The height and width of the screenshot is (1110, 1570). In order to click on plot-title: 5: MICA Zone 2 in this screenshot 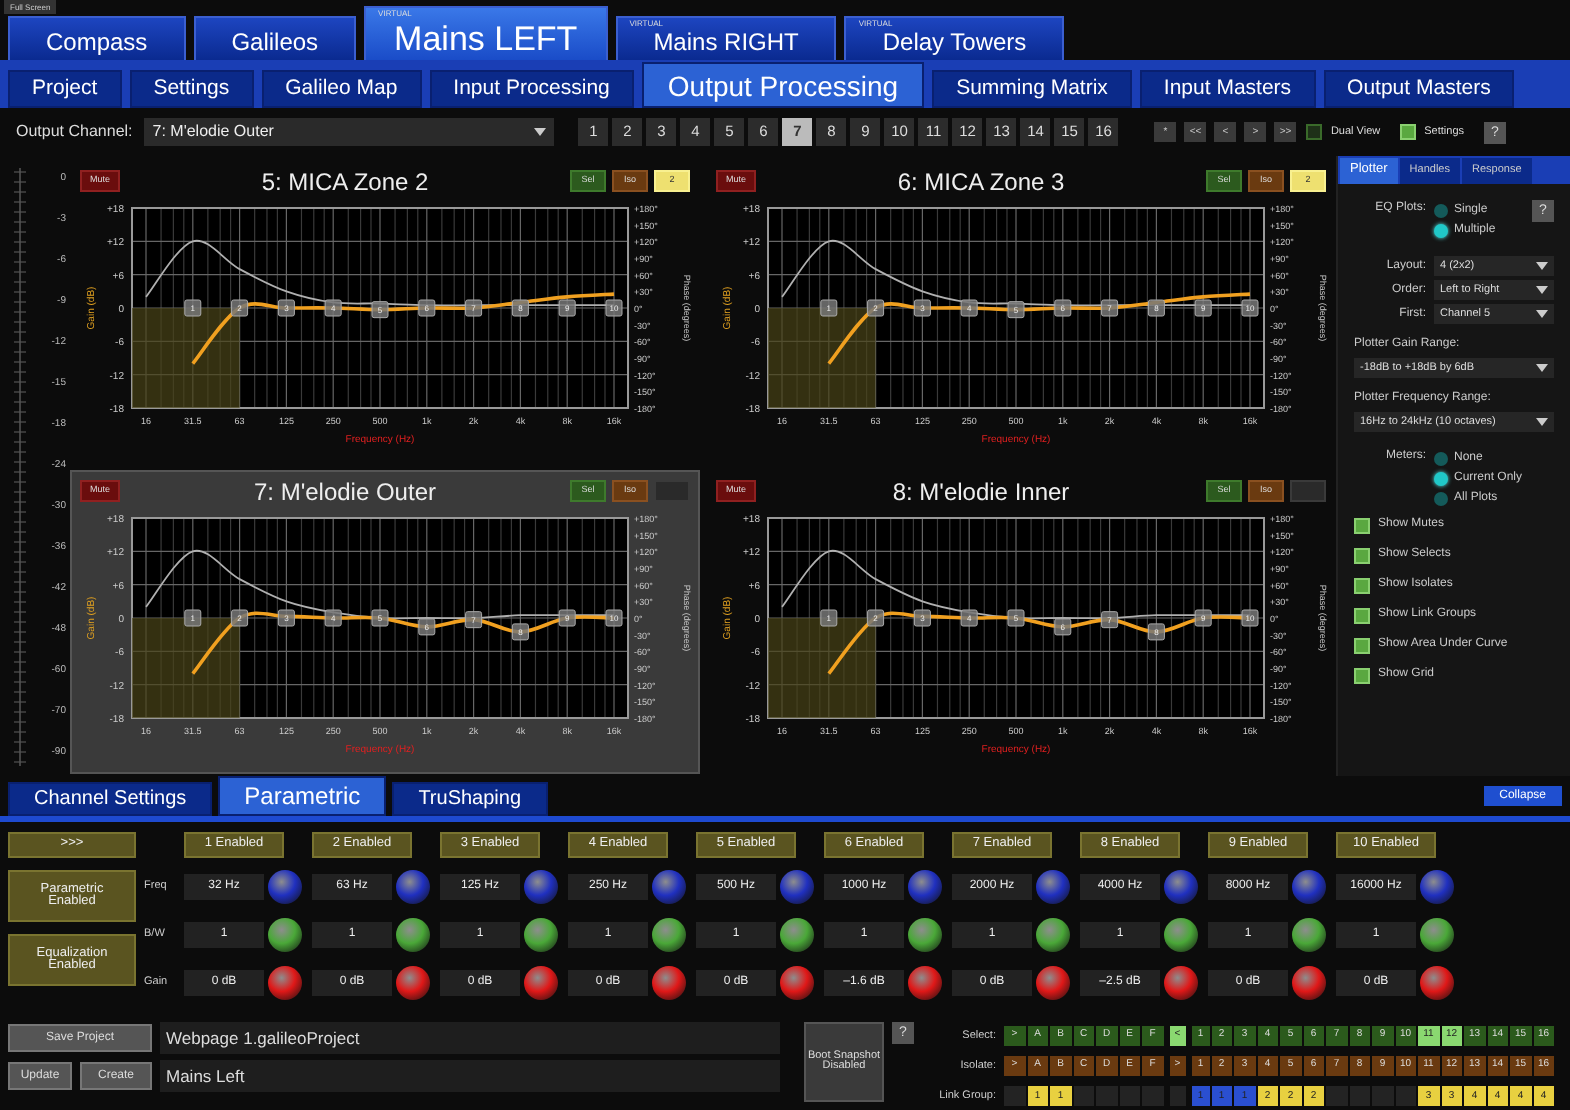, I will do `click(345, 182)`.